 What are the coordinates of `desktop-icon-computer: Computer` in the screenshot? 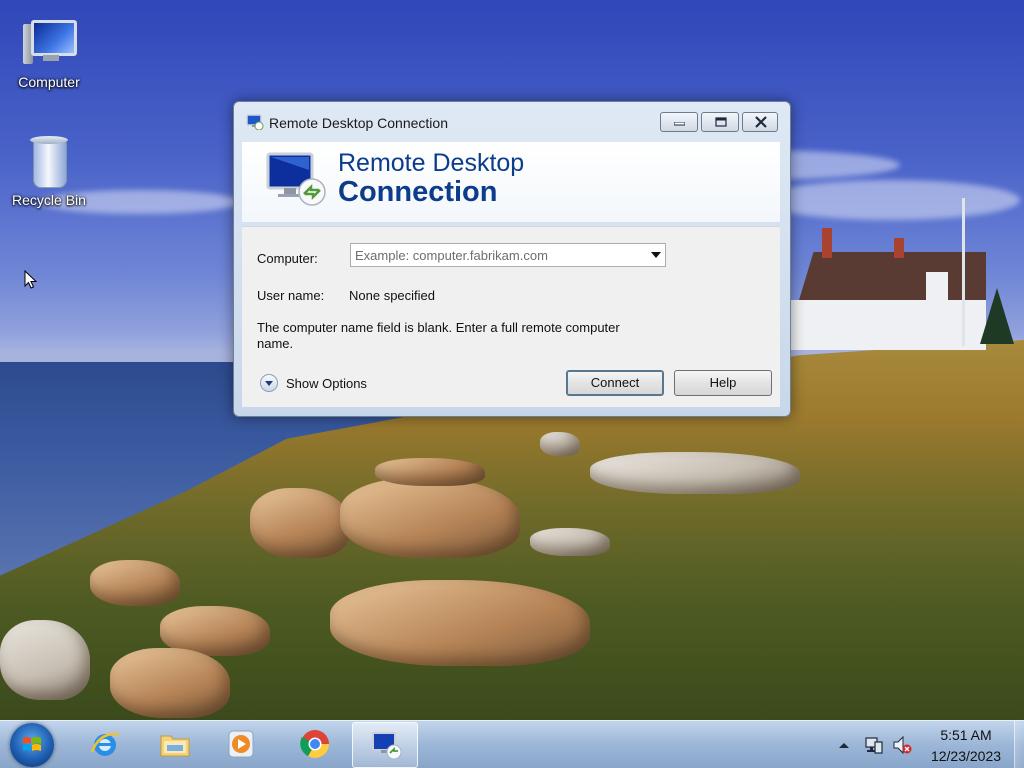 It's located at (49, 53).